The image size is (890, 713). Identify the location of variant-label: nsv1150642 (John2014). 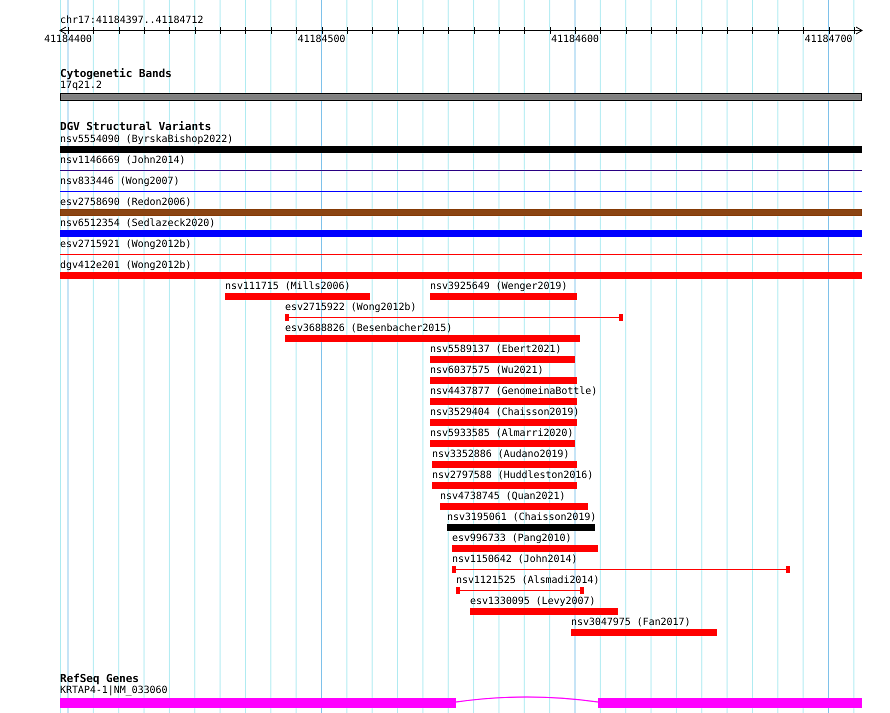
(515, 560).